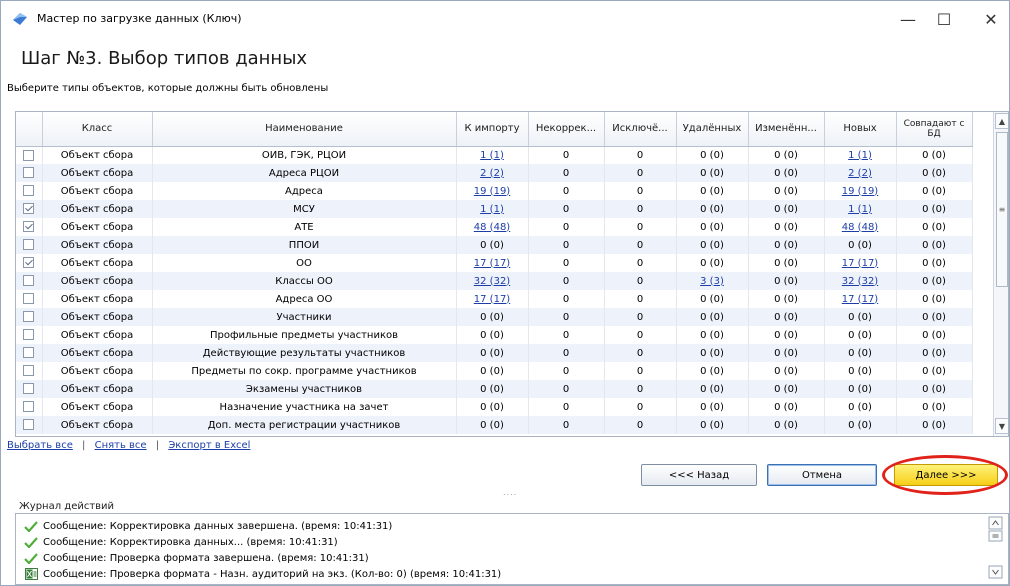  I want to click on cell-import-link: 2 (2), so click(492, 173).